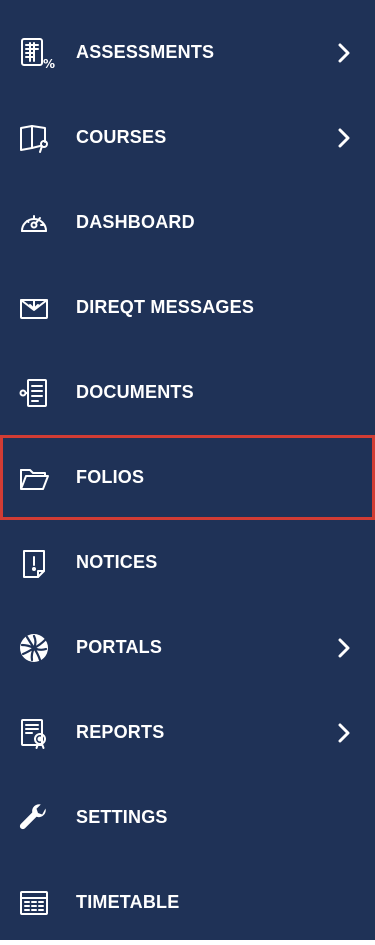 This screenshot has height=945, width=375. Describe the element at coordinates (40, 223) in the screenshot. I see `dashboard-icon` at that location.